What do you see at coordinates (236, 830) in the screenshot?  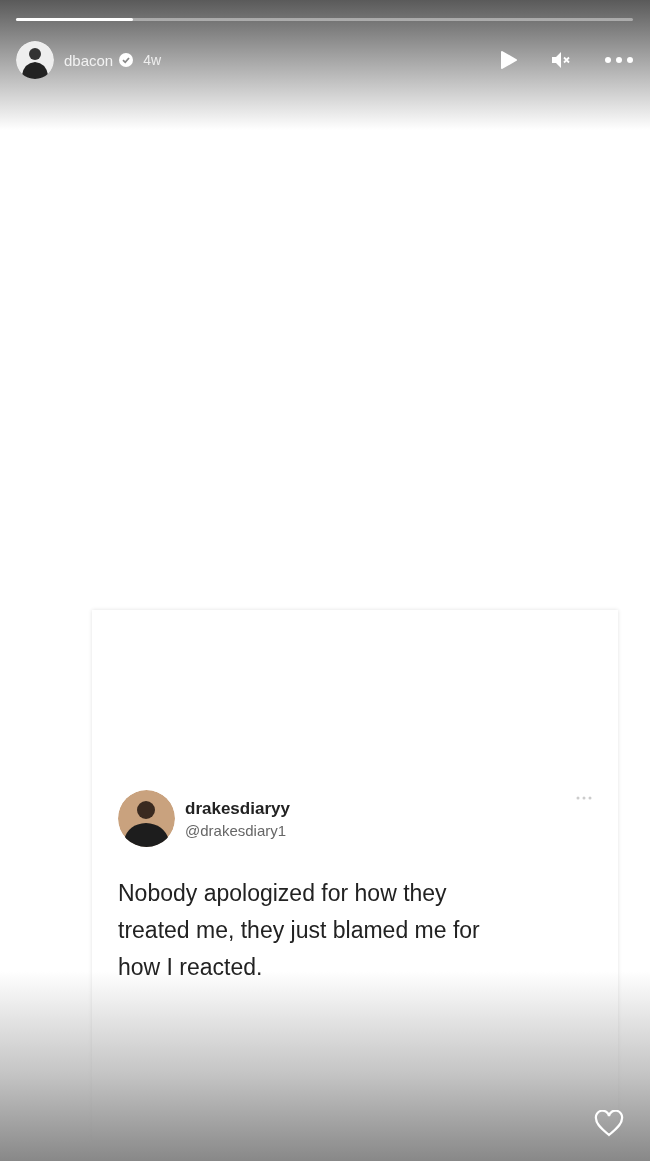 I see `user-handle: @drakesdiary1` at bounding box center [236, 830].